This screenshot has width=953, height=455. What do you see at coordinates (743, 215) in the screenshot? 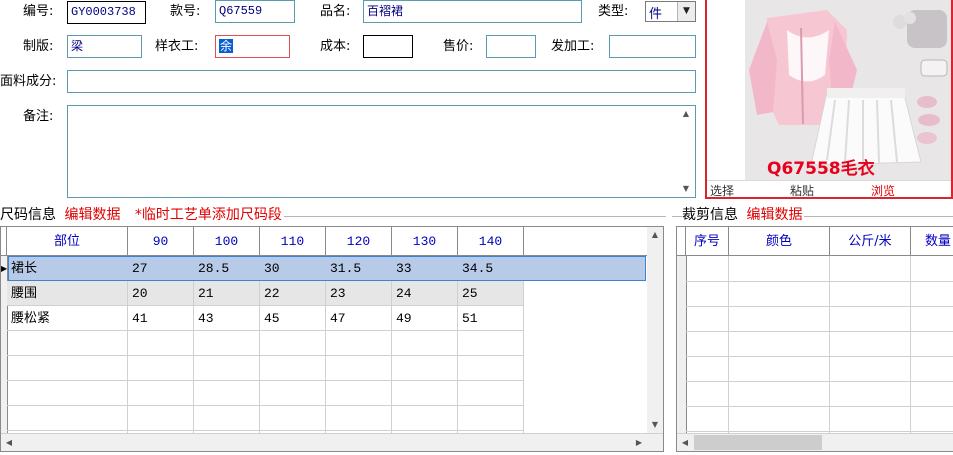
I see `cut-section-title: 裁剪信息 编辑数据` at bounding box center [743, 215].